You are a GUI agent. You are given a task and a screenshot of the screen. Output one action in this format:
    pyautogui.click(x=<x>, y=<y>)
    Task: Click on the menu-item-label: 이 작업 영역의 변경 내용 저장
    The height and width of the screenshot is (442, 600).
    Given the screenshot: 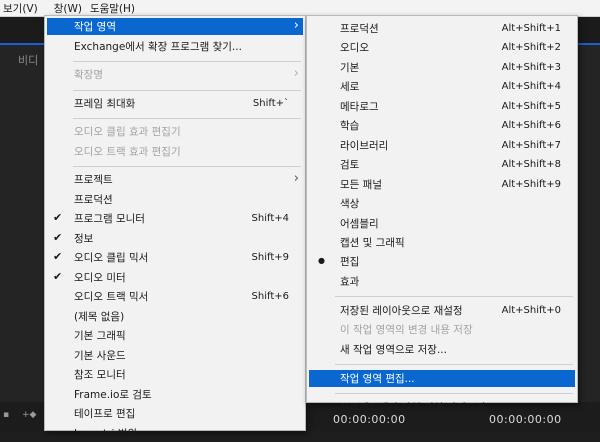 What is the action you would take?
    pyautogui.click(x=406, y=330)
    